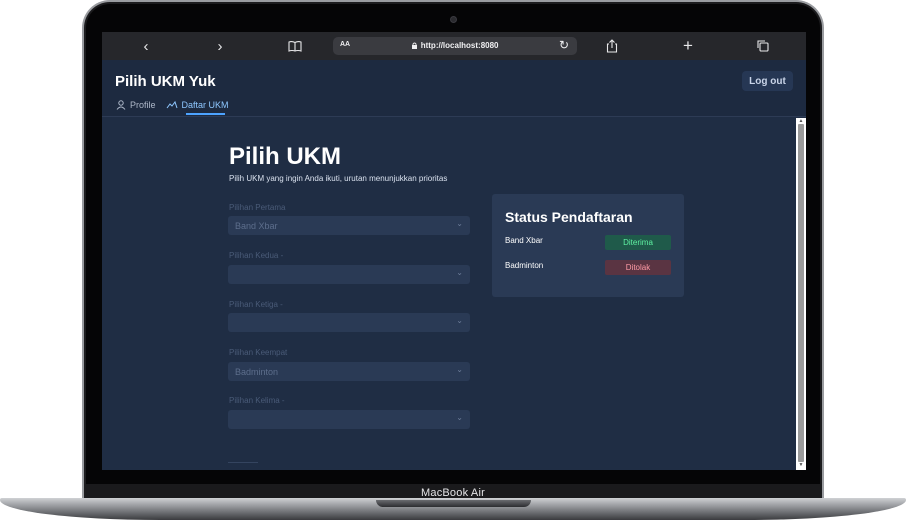 The image size is (906, 520). What do you see at coordinates (143, 105) in the screenshot?
I see `nav-item-label: Profile` at bounding box center [143, 105].